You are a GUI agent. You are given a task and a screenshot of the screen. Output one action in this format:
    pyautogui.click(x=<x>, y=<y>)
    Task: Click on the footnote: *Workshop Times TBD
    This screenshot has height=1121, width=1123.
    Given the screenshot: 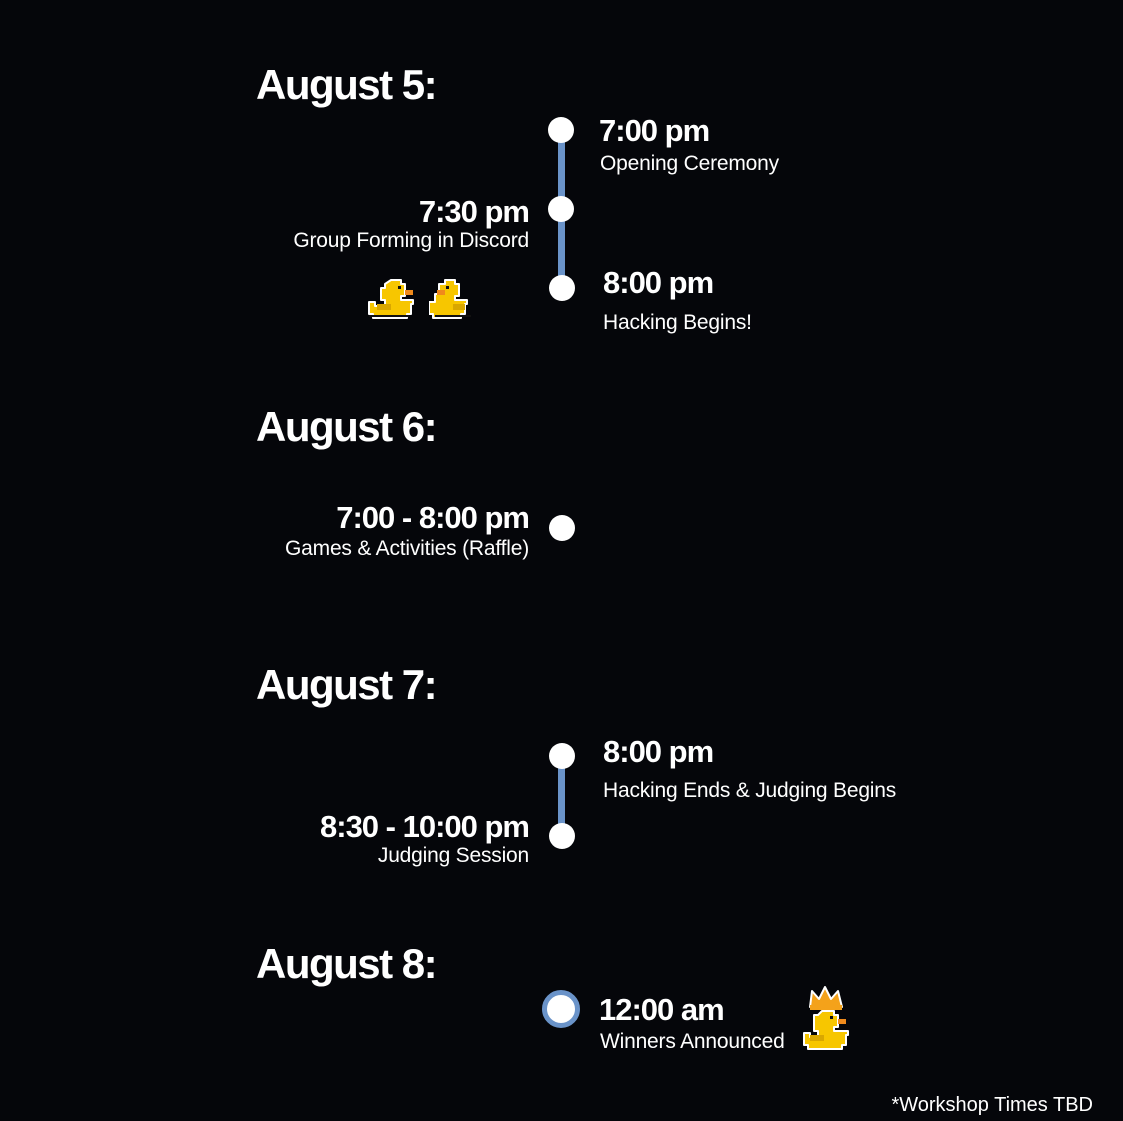 What is the action you would take?
    pyautogui.click(x=992, y=1105)
    